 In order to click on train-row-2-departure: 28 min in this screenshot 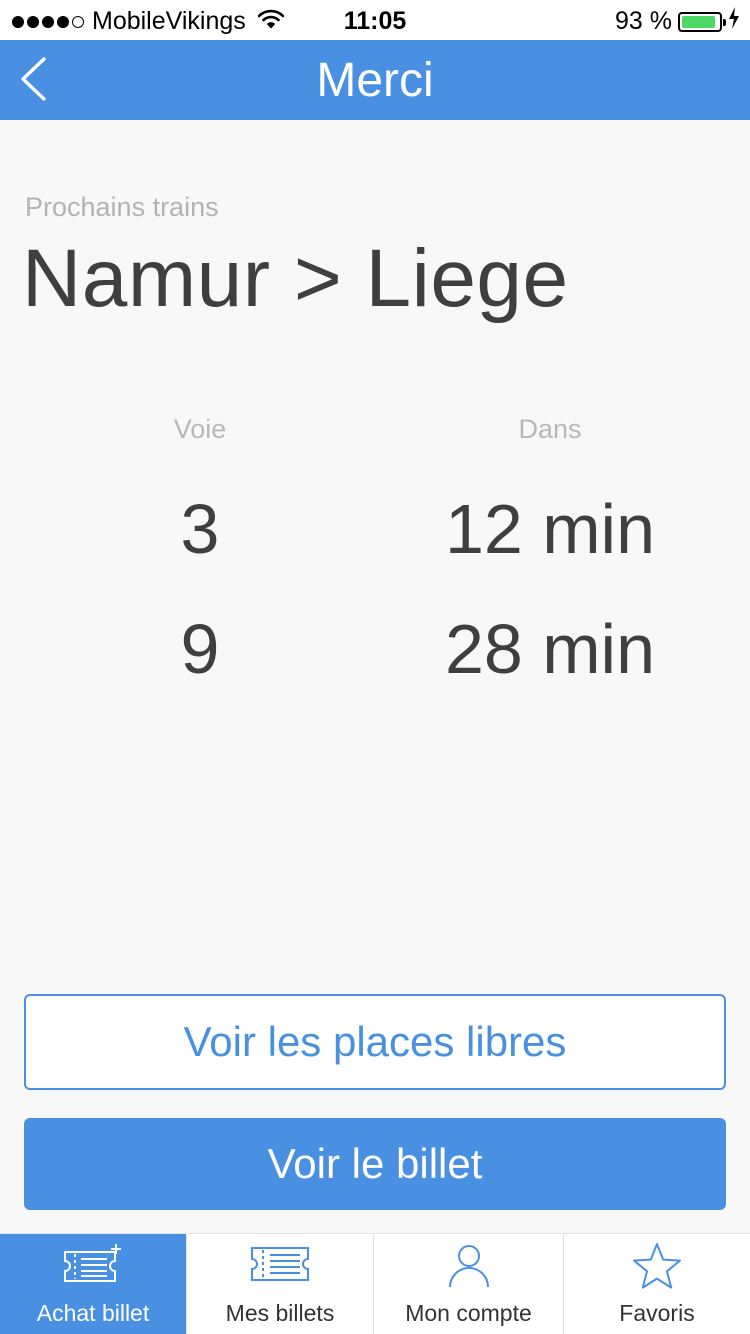, I will do `click(550, 649)`.